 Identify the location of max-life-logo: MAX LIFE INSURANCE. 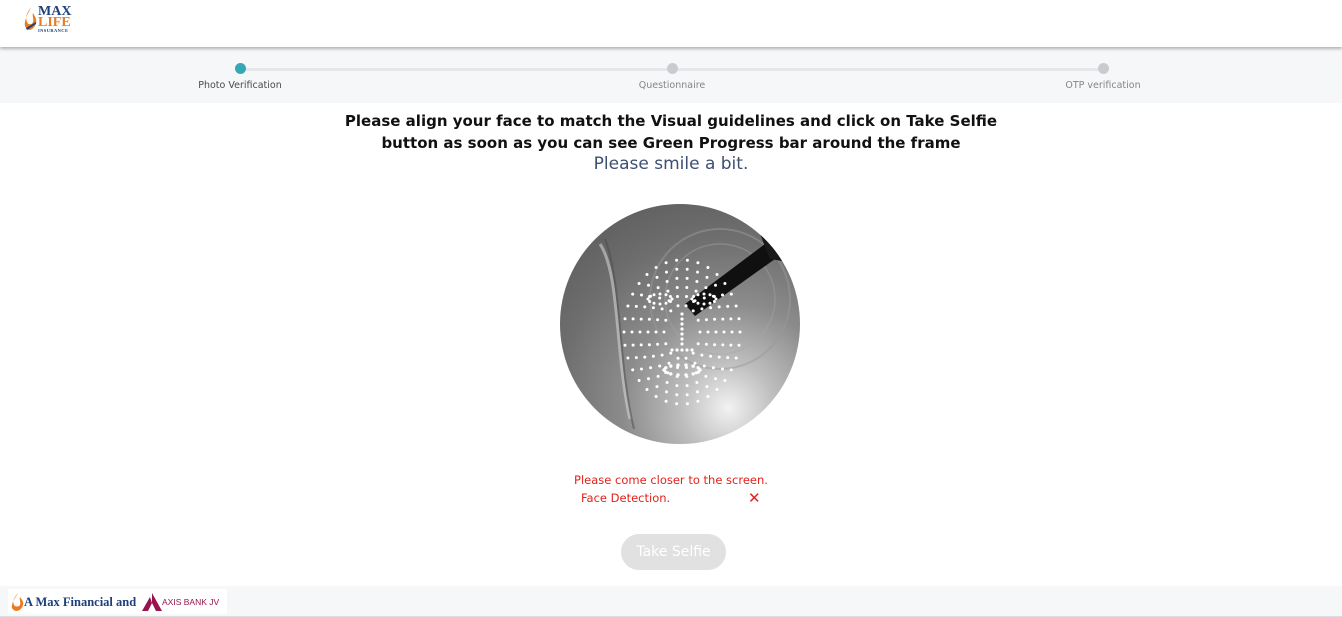
(52, 22).